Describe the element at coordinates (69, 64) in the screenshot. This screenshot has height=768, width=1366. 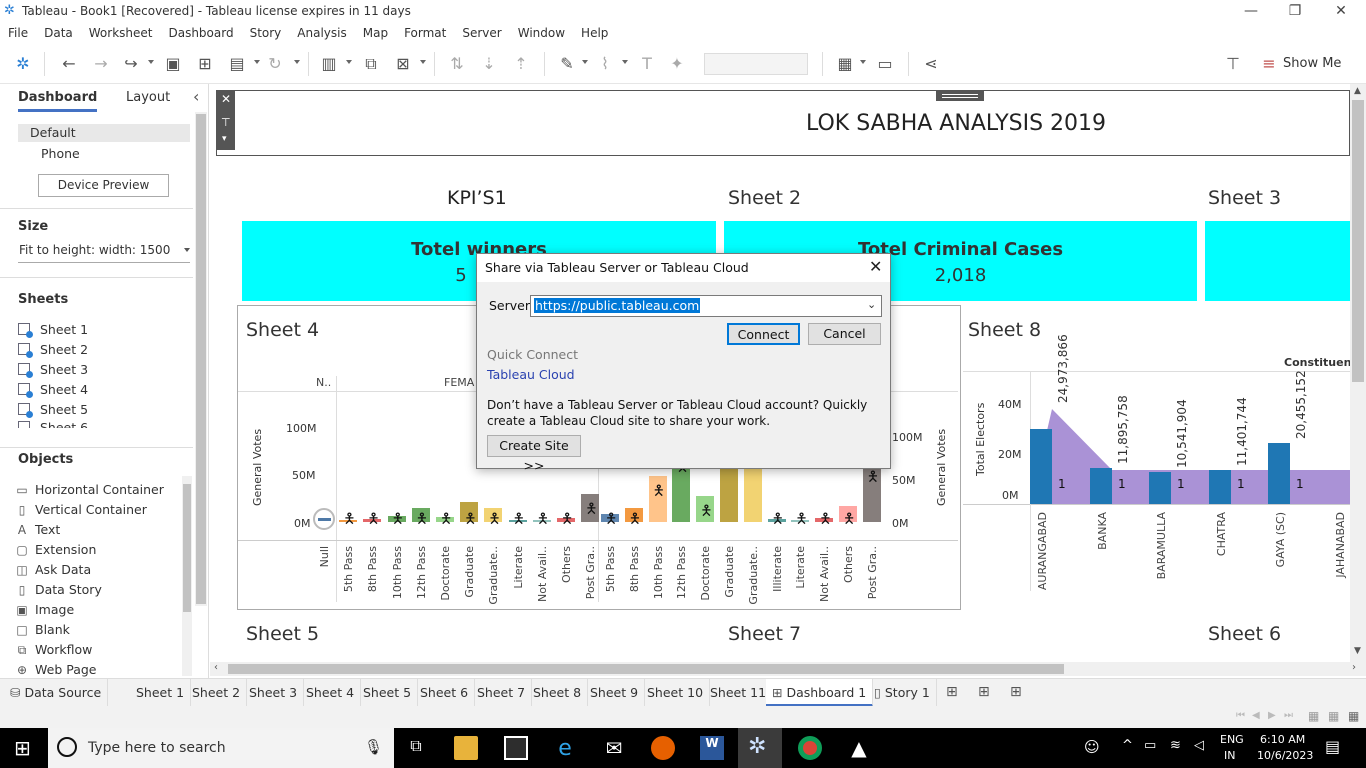
I see `undo-icon: ←` at that location.